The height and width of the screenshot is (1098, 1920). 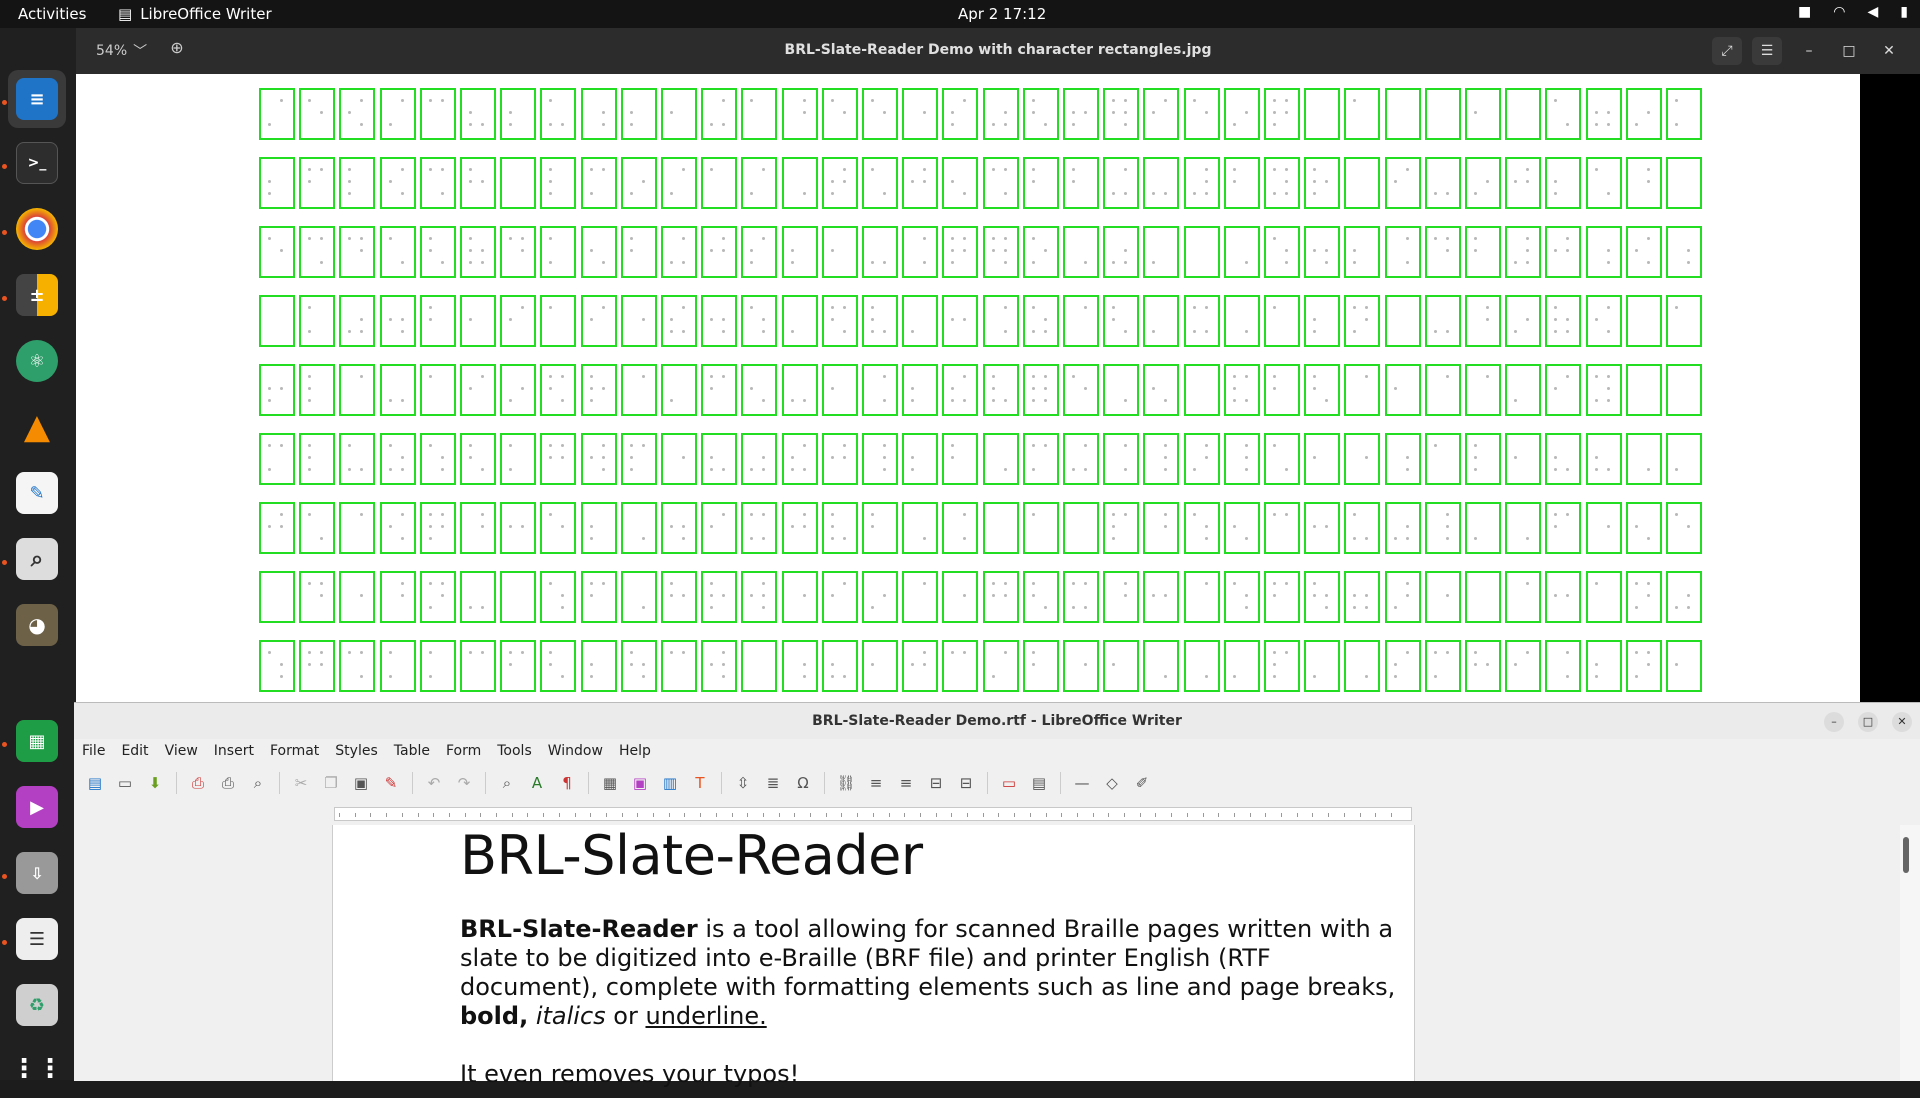 I want to click on dock-gimp: ◕, so click(x=37, y=625).